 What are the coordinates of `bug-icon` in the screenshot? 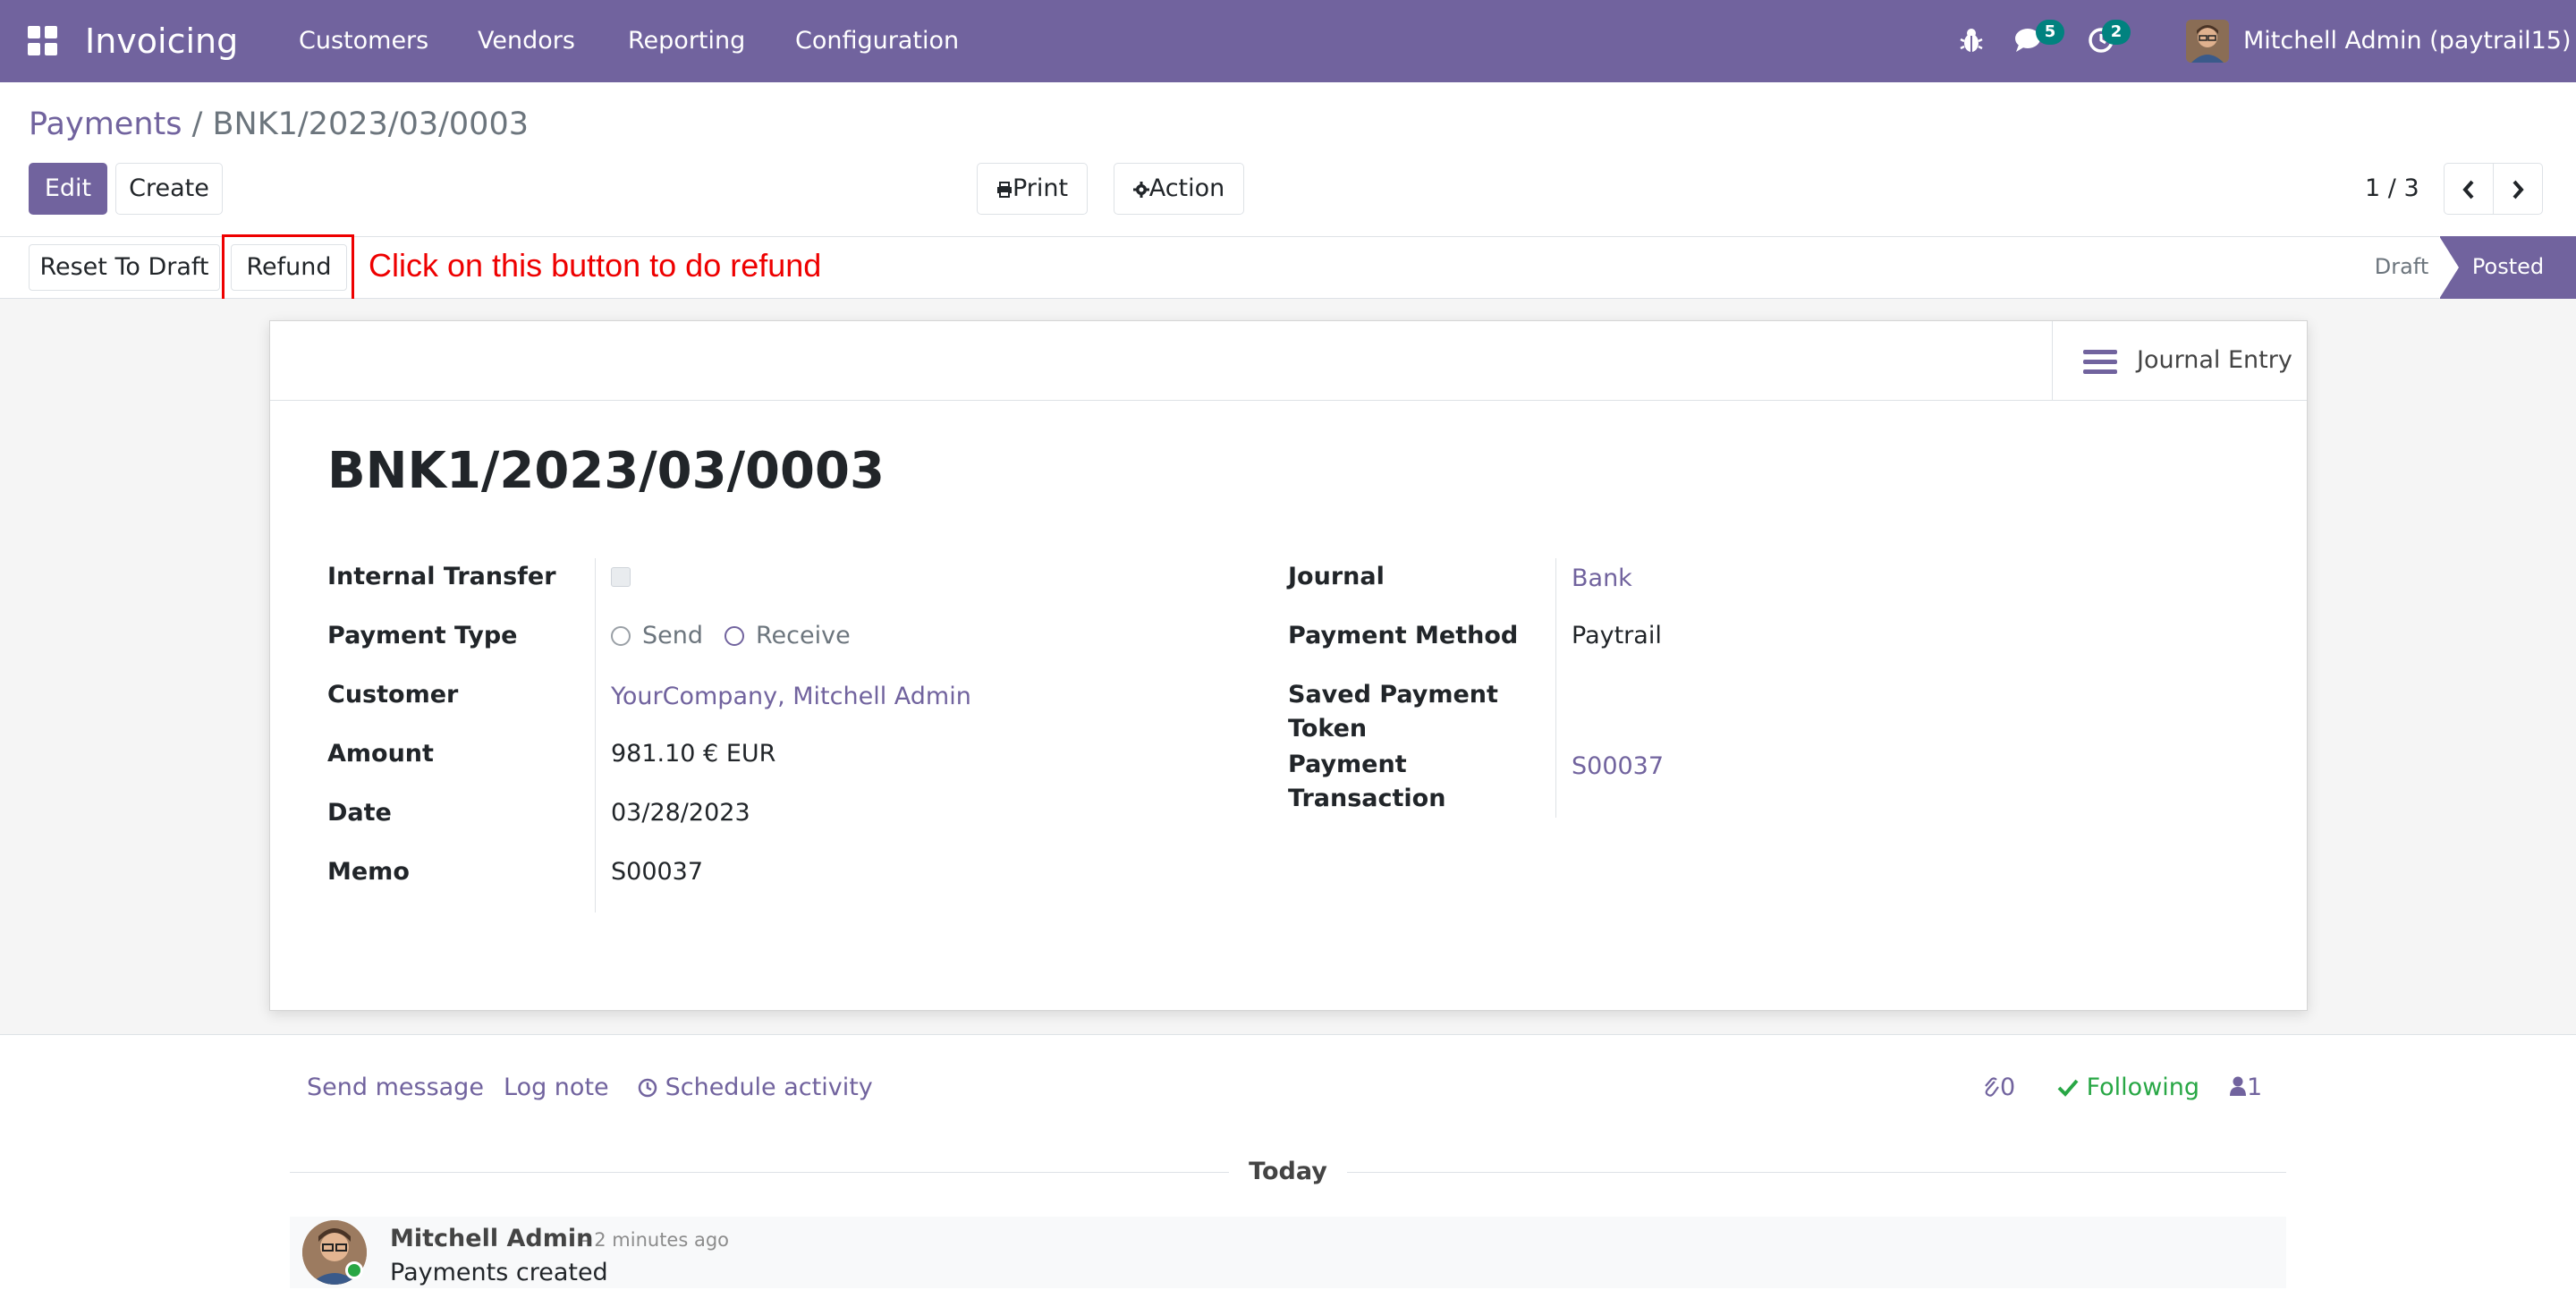 It's located at (1971, 42).